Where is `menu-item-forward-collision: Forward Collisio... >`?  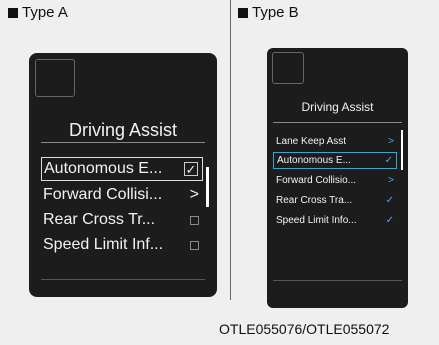 menu-item-forward-collision: Forward Collisio... > is located at coordinates (335, 180).